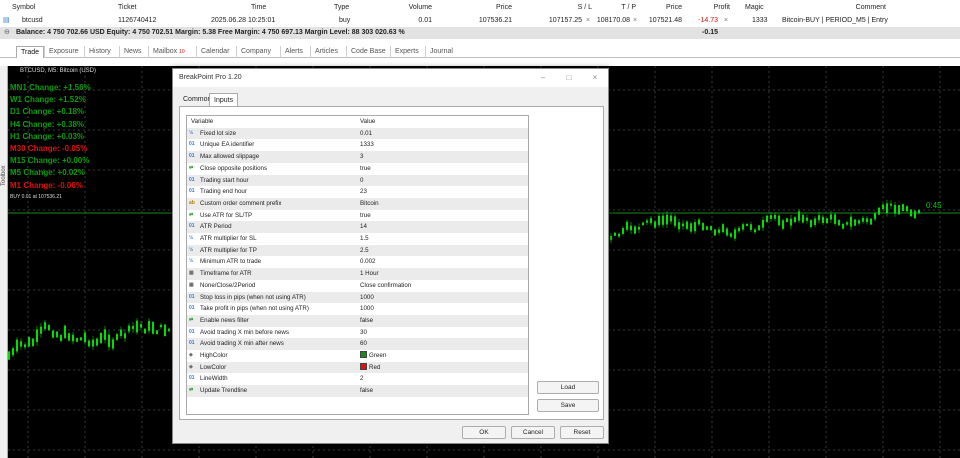 The height and width of the screenshot is (458, 960). Describe the element at coordinates (357, 180) in the screenshot. I see `param-row: 01 Trading start hour 0` at that location.